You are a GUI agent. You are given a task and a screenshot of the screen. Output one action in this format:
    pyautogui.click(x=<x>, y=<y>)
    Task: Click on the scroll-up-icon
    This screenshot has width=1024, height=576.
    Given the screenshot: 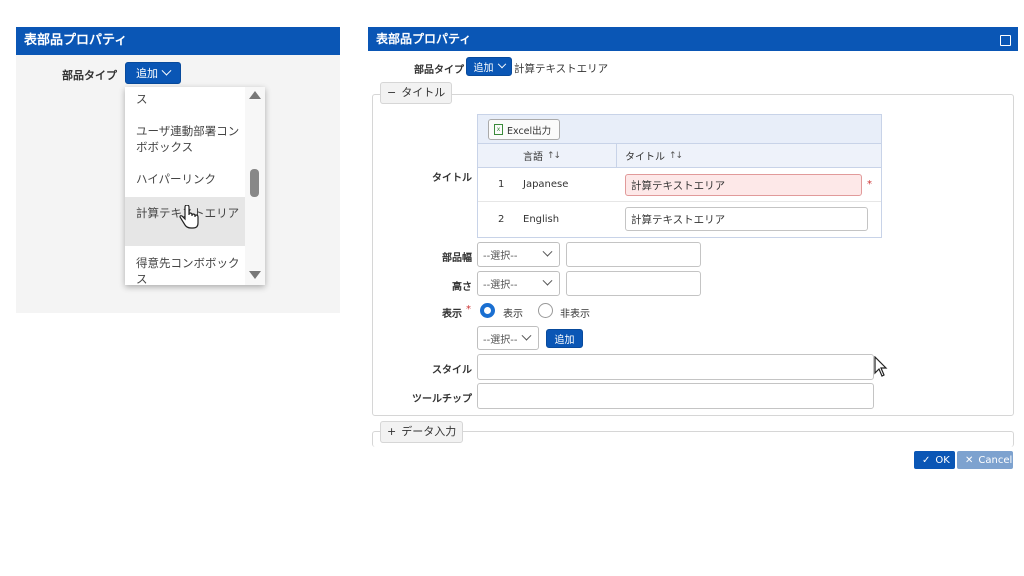 What is the action you would take?
    pyautogui.click(x=255, y=95)
    